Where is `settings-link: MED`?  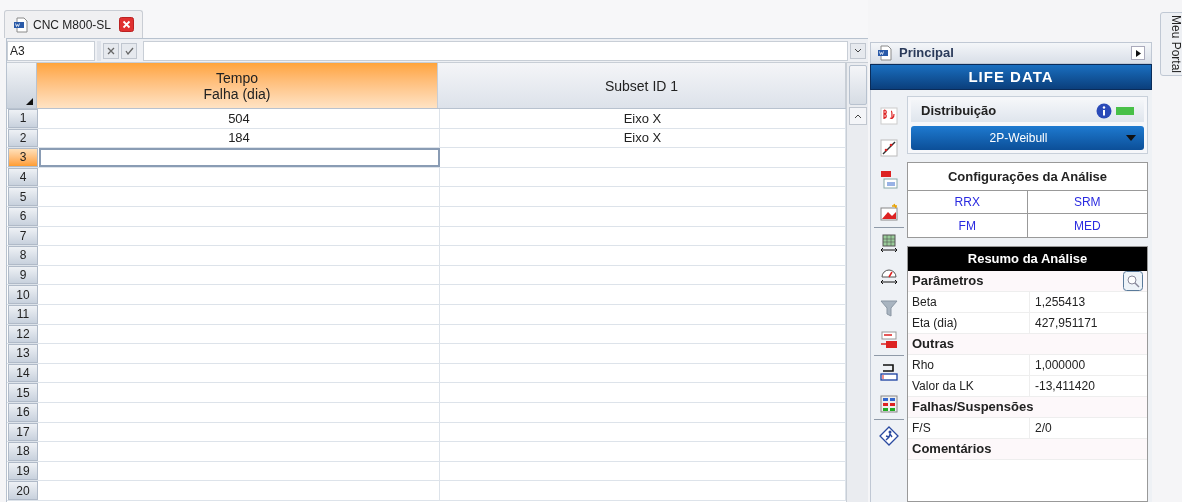
settings-link: MED is located at coordinates (1087, 225).